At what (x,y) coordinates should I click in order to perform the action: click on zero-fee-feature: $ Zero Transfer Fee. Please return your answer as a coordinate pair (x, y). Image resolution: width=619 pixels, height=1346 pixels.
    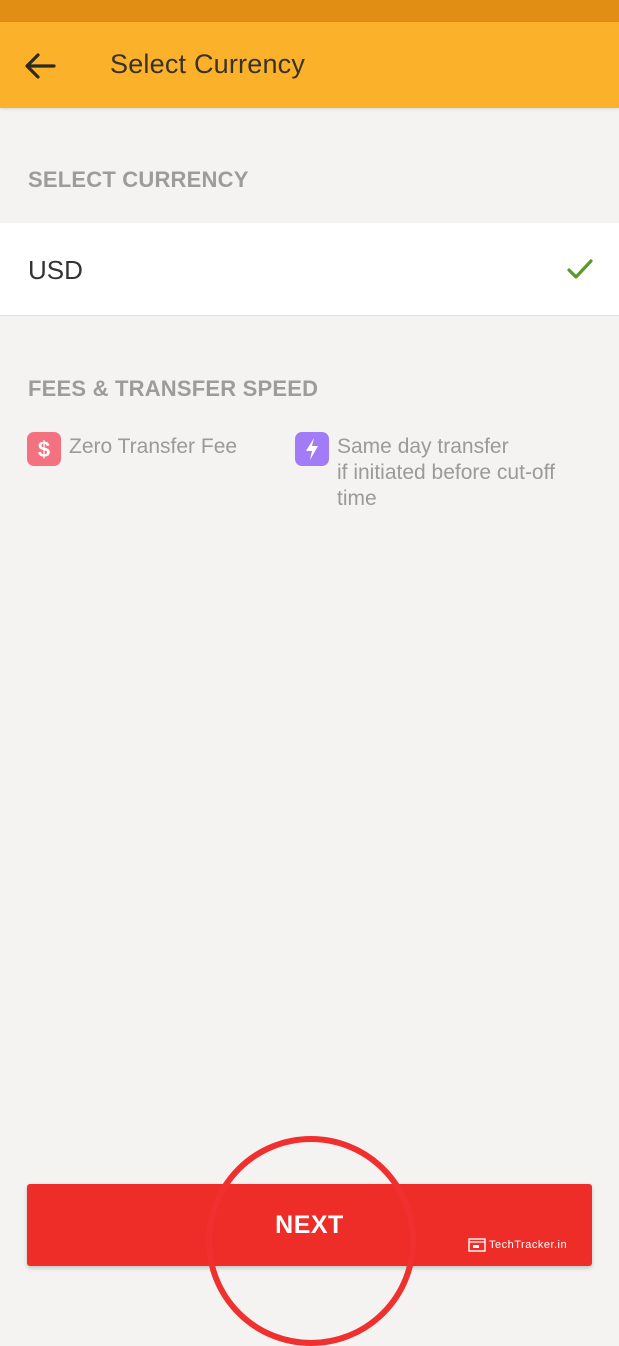
    Looking at the image, I should click on (132, 449).